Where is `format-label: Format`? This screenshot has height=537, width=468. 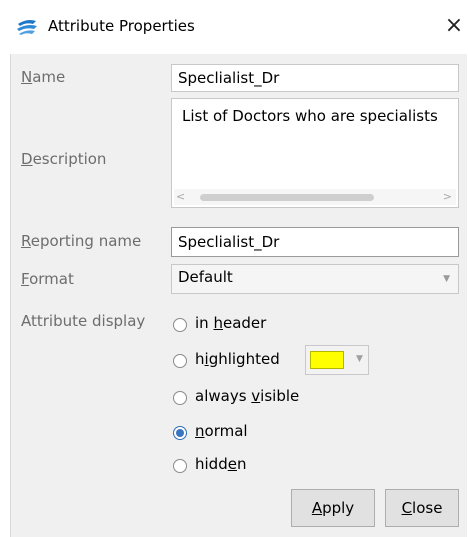 format-label: Format is located at coordinates (47, 279).